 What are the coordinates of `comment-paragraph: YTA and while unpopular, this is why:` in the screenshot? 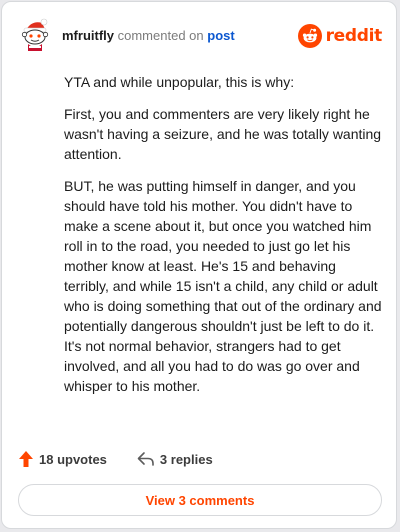 It's located at (179, 82).